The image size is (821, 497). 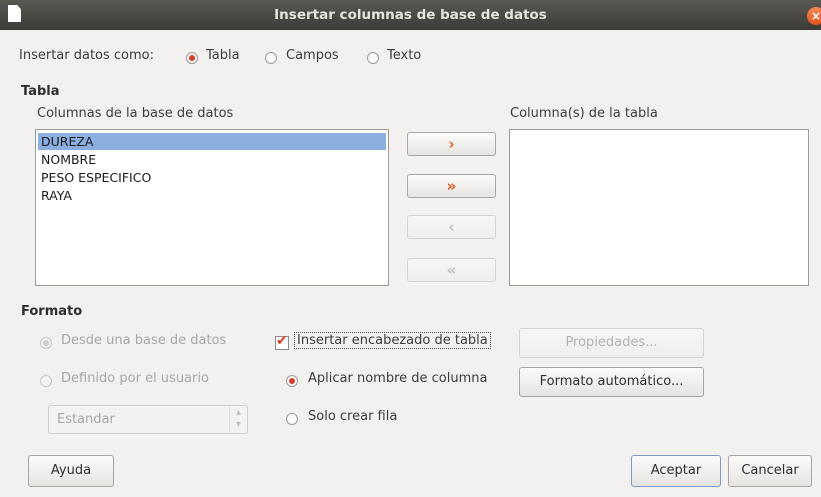 I want to click on radio-apply-column-name, so click(x=292, y=381).